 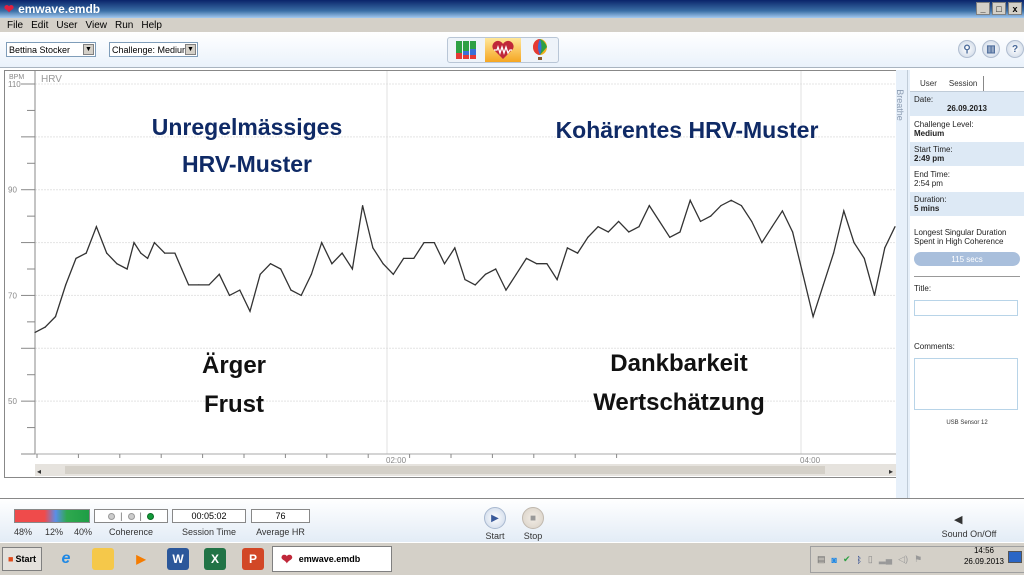 What do you see at coordinates (287, 558) in the screenshot?
I see `heart-icon: ❤` at bounding box center [287, 558].